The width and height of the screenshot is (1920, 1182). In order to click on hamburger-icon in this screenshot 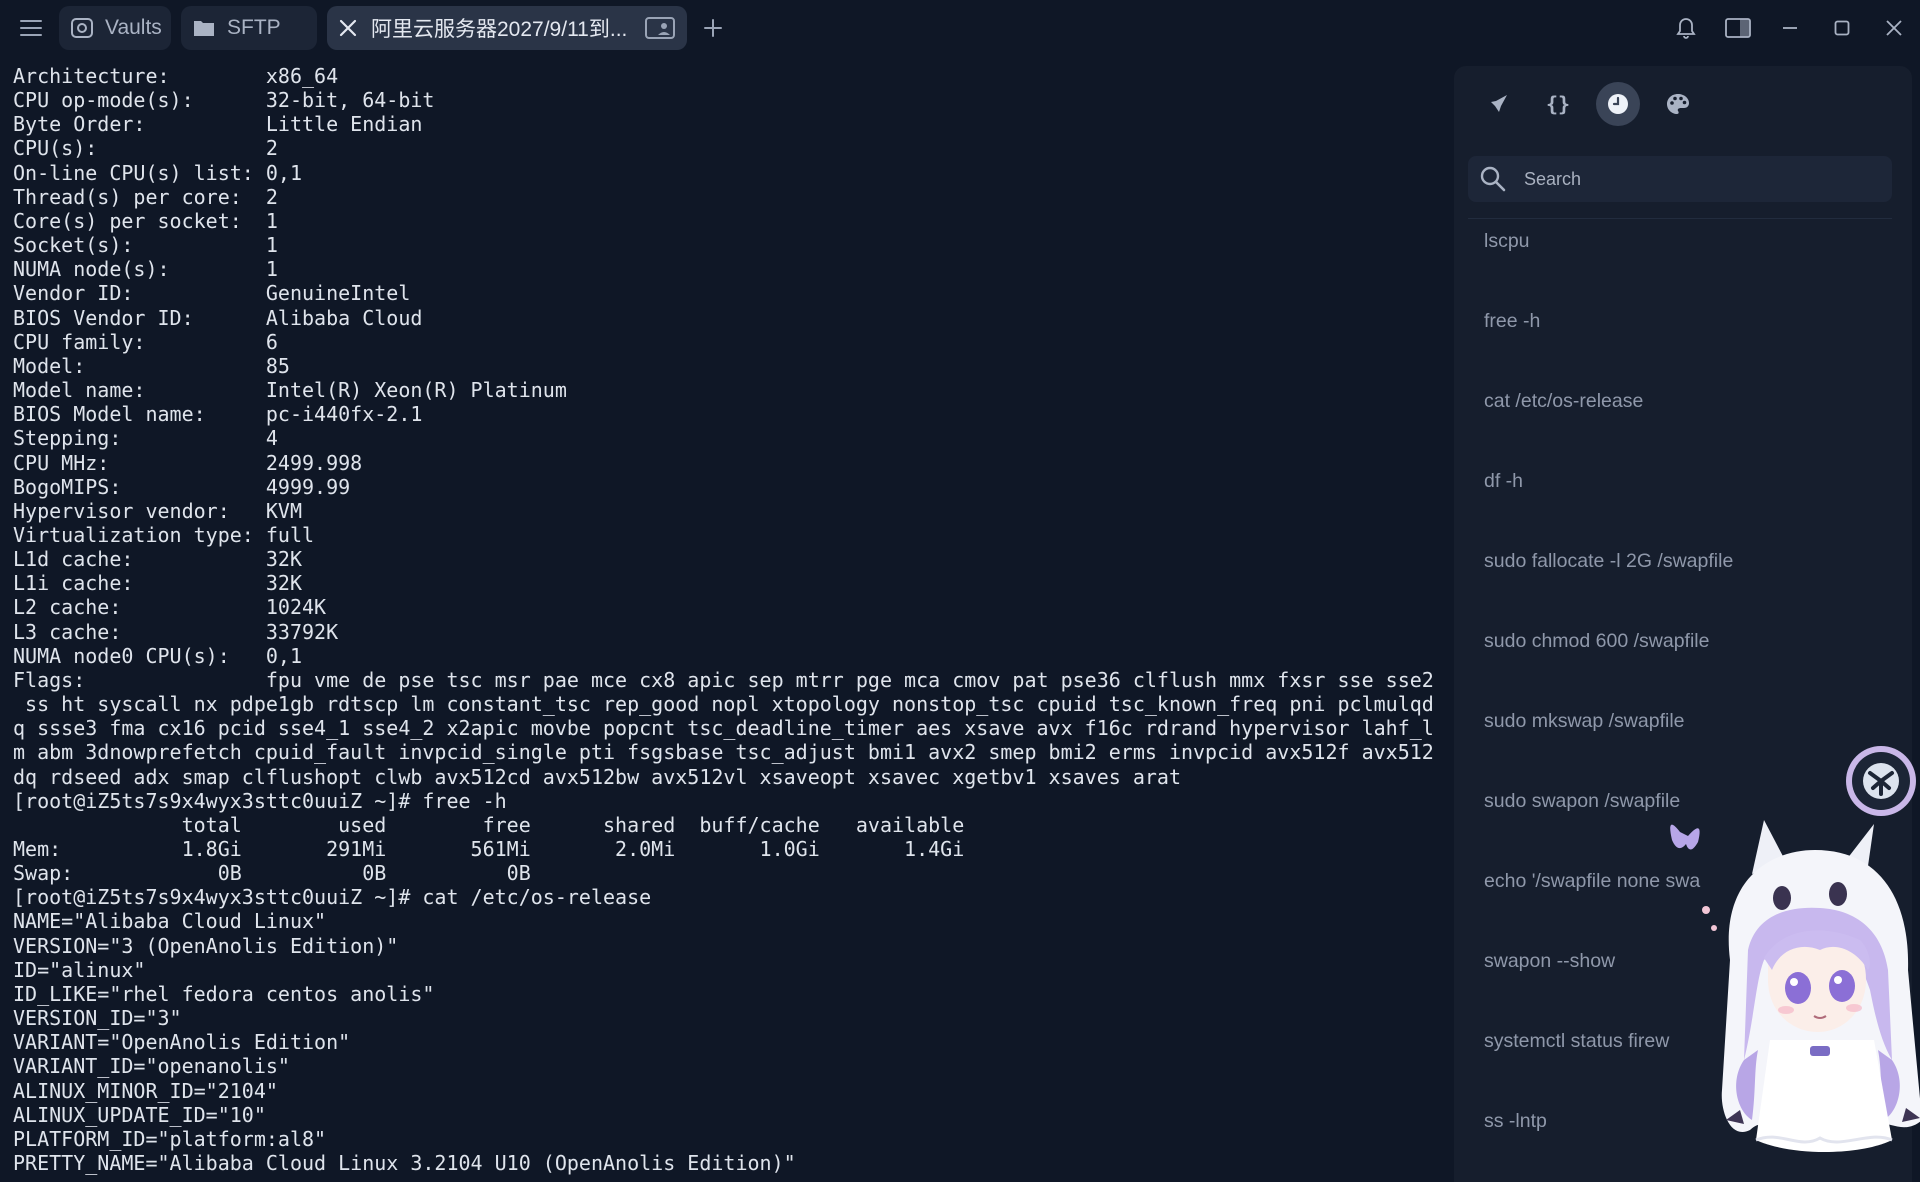, I will do `click(31, 28)`.